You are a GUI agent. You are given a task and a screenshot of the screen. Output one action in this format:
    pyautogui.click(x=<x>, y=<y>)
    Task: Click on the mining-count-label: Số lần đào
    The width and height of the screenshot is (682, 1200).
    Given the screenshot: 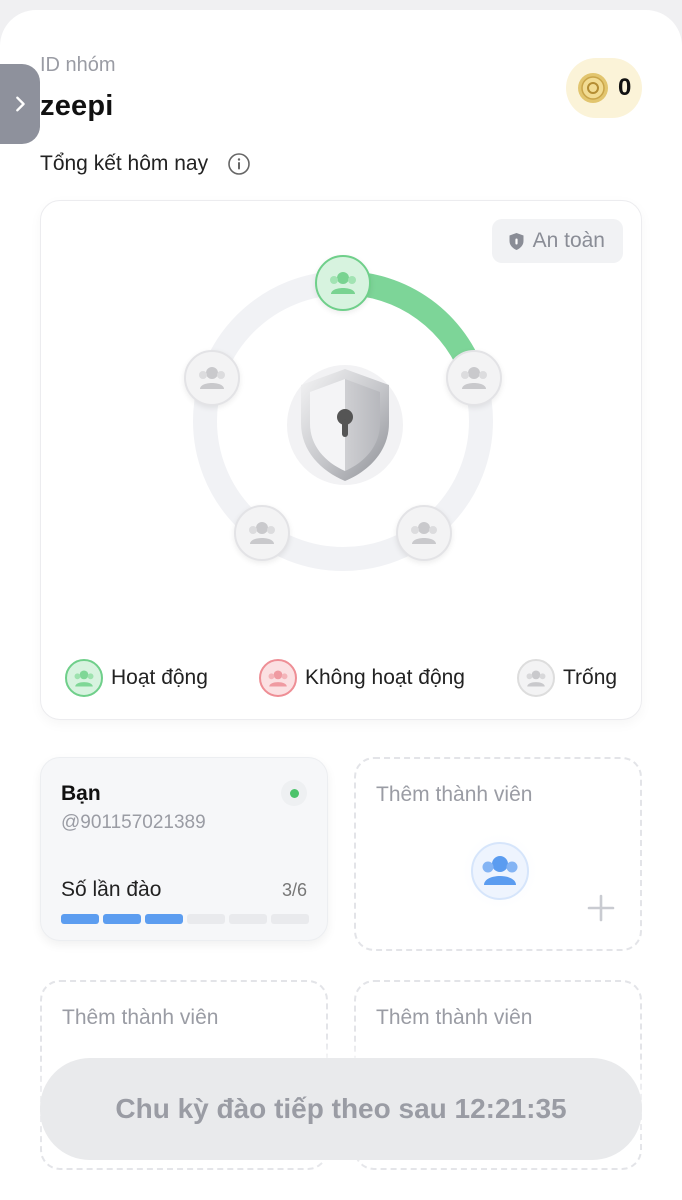 What is the action you would take?
    pyautogui.click(x=111, y=889)
    